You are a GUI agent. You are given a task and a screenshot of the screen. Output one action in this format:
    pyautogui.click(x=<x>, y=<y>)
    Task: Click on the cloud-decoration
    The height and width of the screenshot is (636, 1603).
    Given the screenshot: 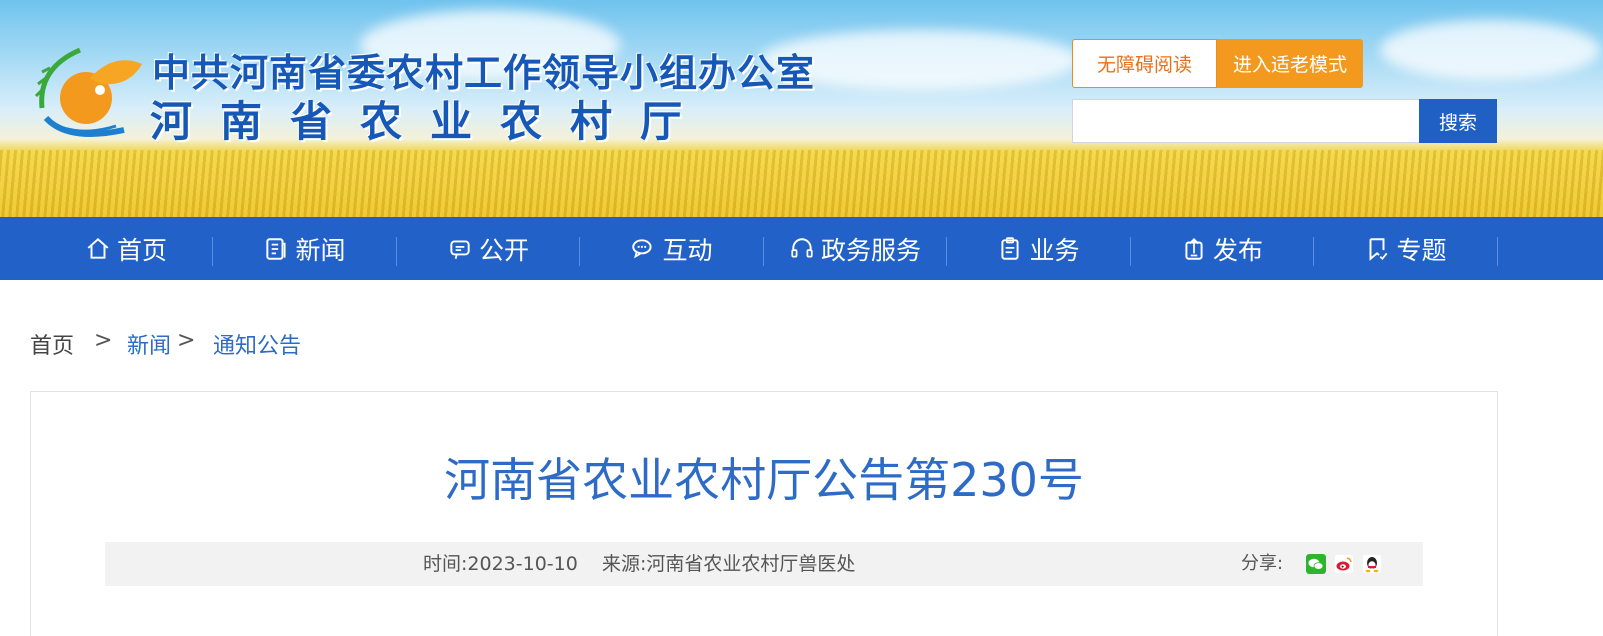 What is the action you would take?
    pyautogui.click(x=1490, y=50)
    